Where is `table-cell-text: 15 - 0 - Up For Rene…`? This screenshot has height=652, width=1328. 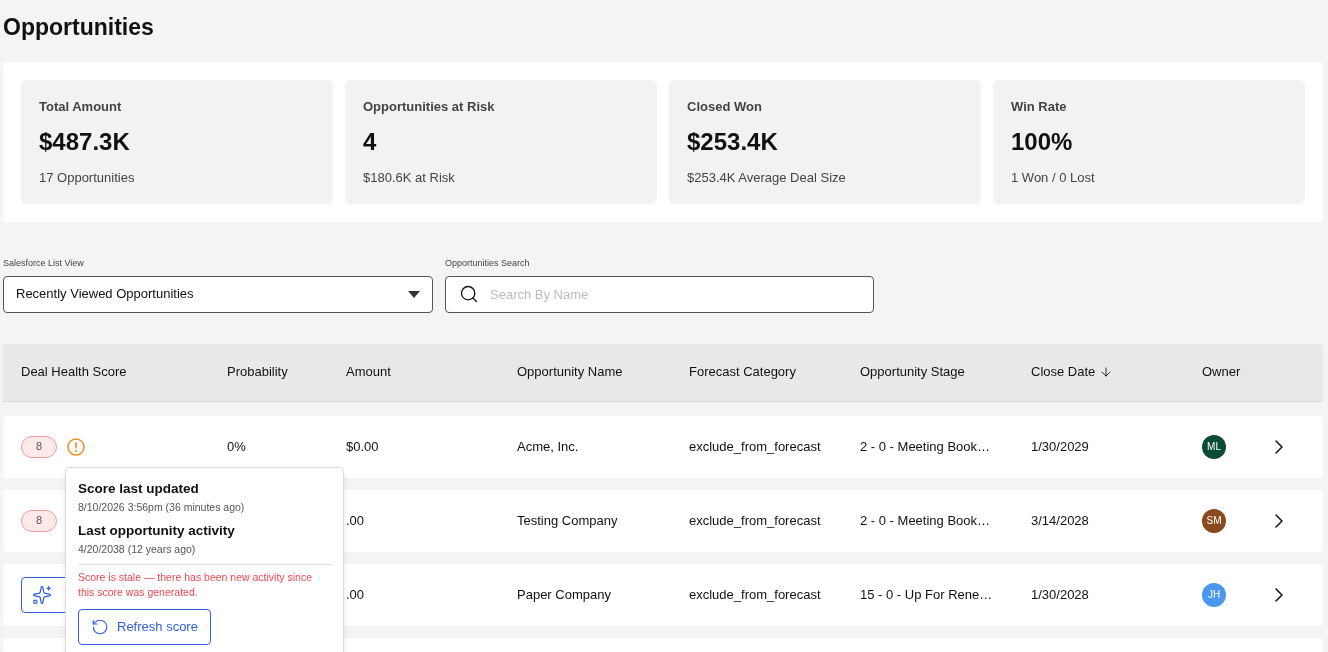
table-cell-text: 15 - 0 - Up For Rene… is located at coordinates (926, 594).